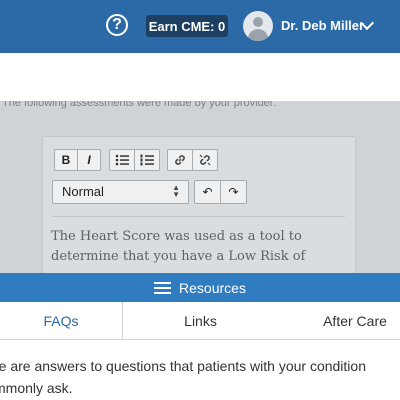  I want to click on resources-title: Resources, so click(212, 287).